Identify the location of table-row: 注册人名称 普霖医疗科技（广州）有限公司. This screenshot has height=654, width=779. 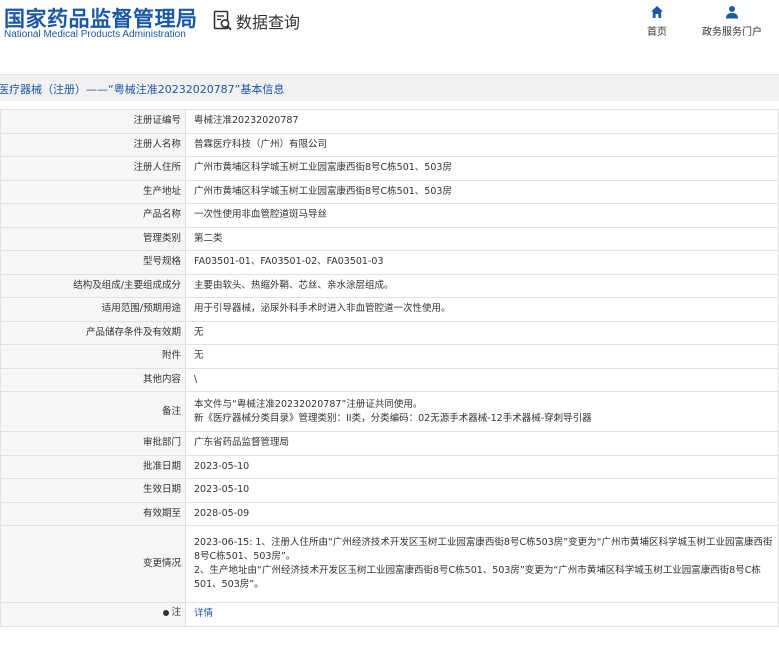
(389, 144).